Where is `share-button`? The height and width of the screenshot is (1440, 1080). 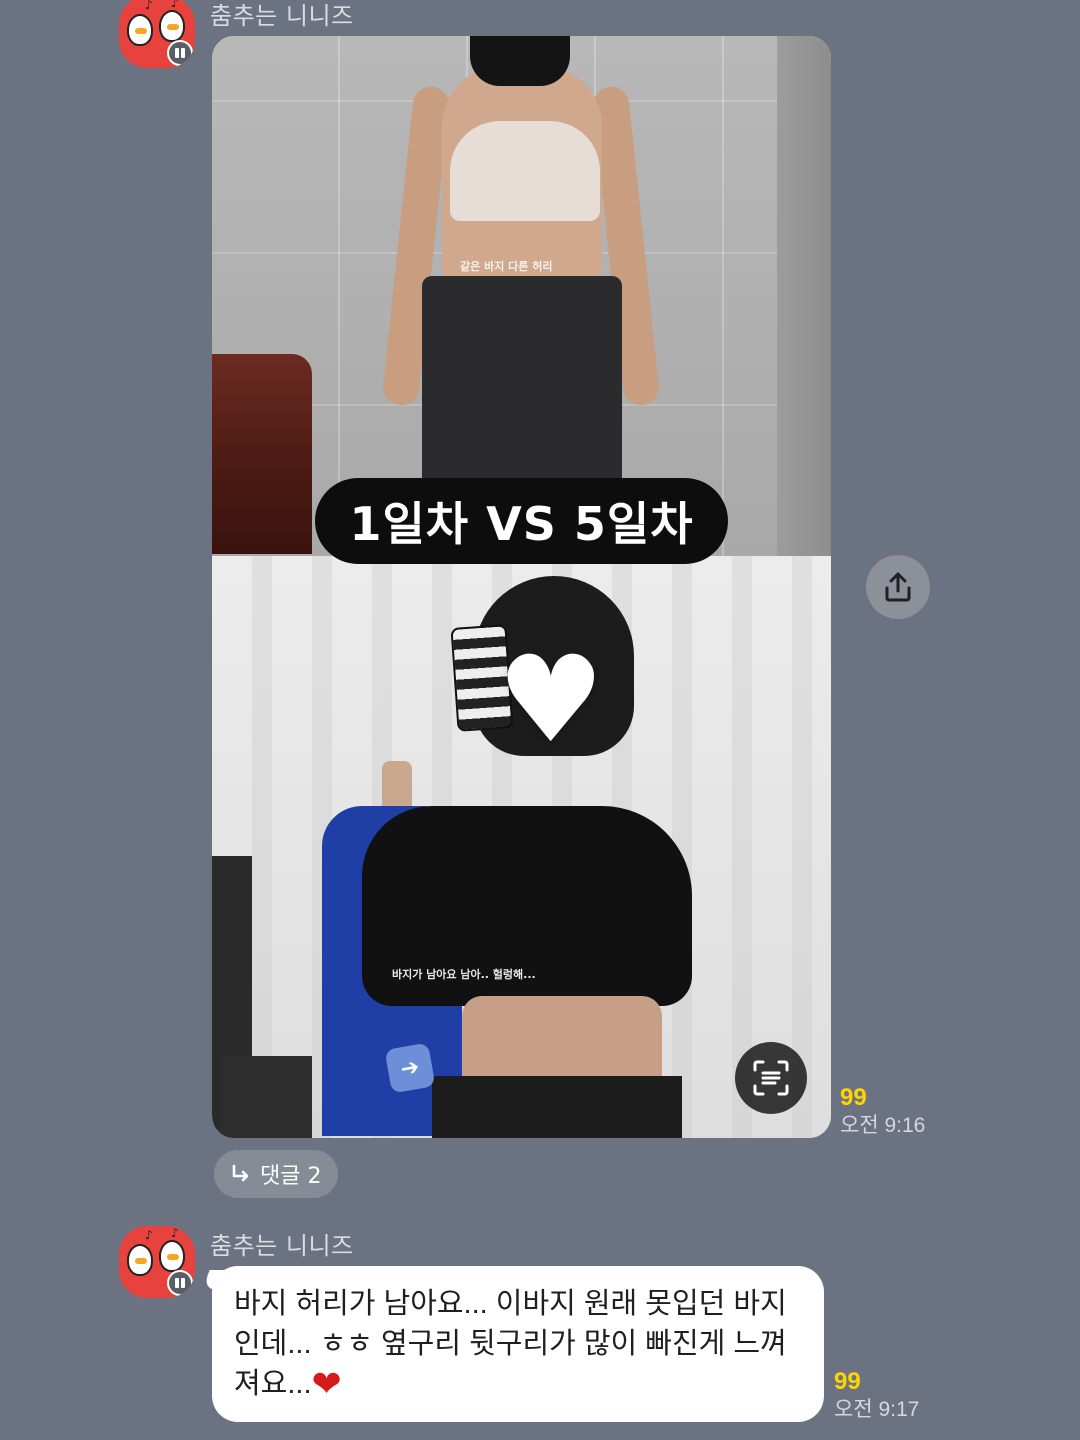
share-button is located at coordinates (898, 587).